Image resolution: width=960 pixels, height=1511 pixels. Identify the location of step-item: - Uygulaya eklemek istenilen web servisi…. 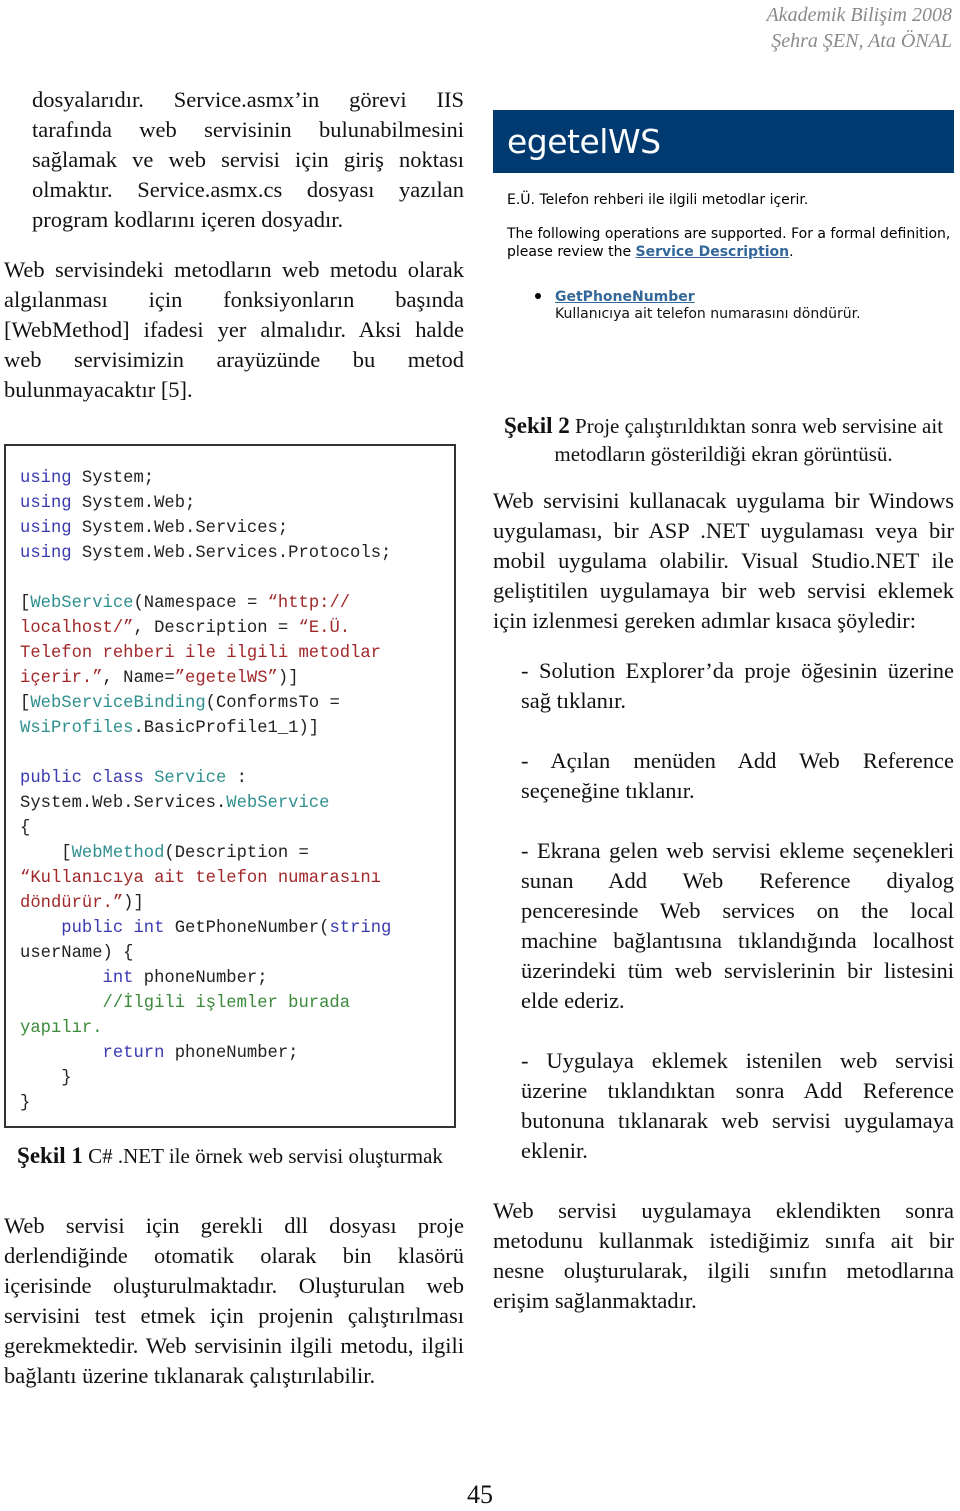
(737, 1105).